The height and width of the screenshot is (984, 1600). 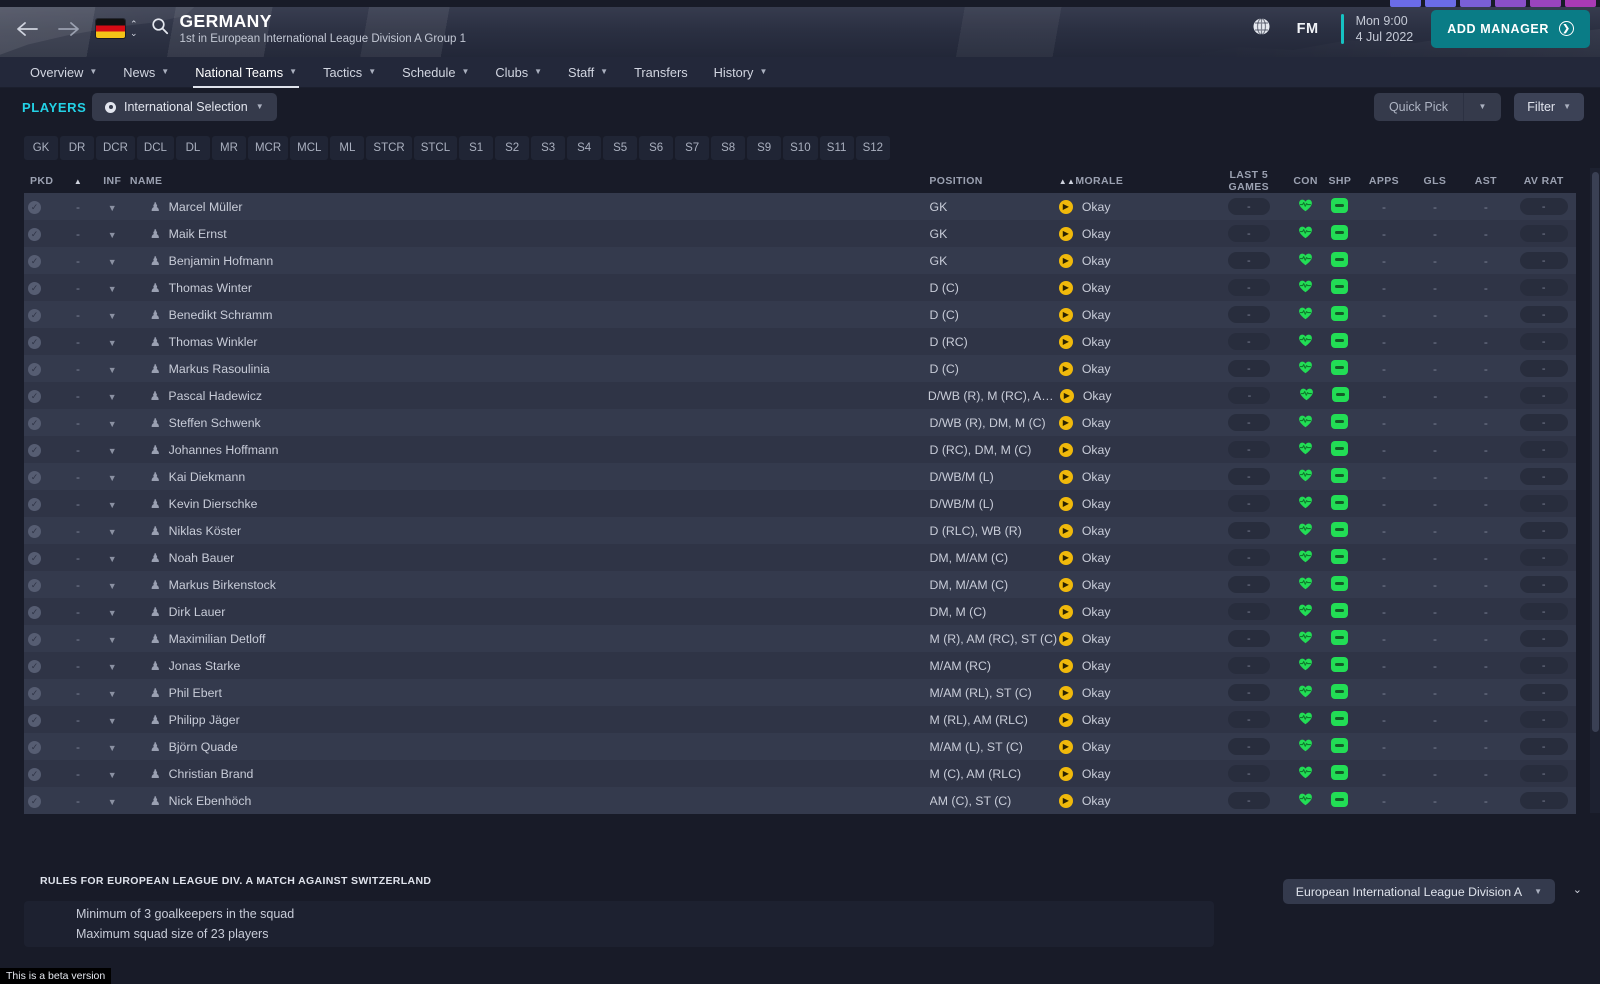 What do you see at coordinates (661, 72) in the screenshot?
I see `menu-item-transfers: Transfers` at bounding box center [661, 72].